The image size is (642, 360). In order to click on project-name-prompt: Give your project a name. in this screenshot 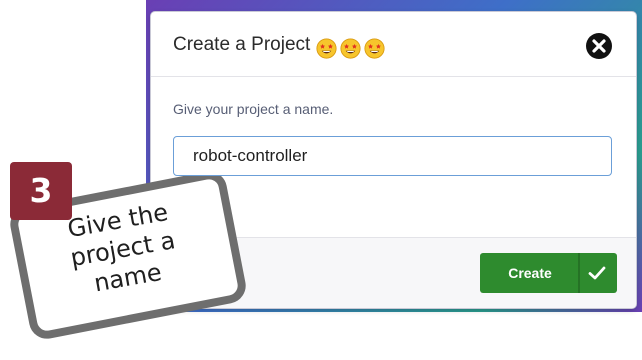, I will do `click(253, 109)`.